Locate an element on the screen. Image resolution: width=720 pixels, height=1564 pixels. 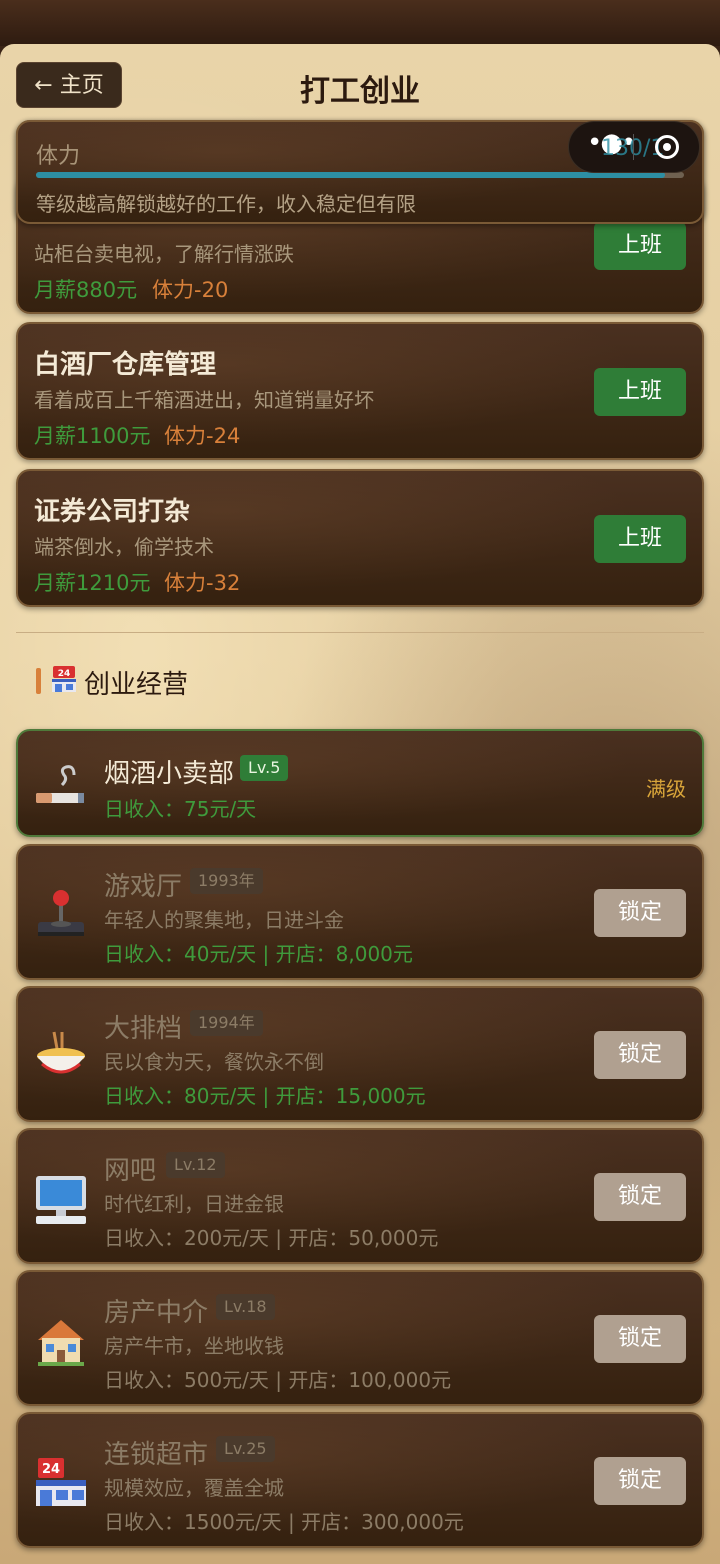
business-name: 烟酒小卖部 is located at coordinates (169, 774).